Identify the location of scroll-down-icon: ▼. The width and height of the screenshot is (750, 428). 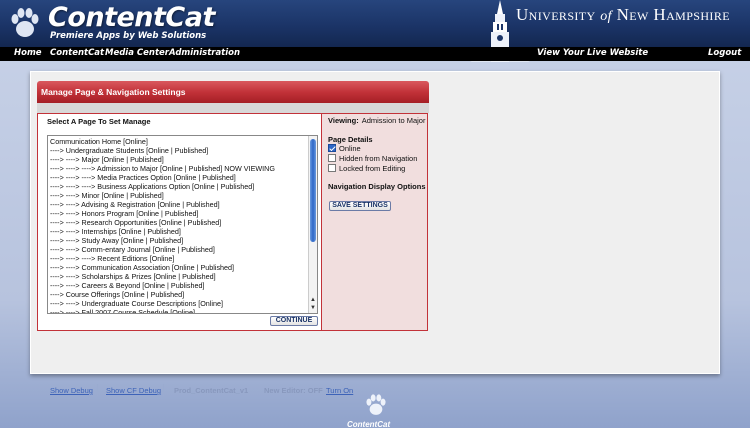
(313, 308).